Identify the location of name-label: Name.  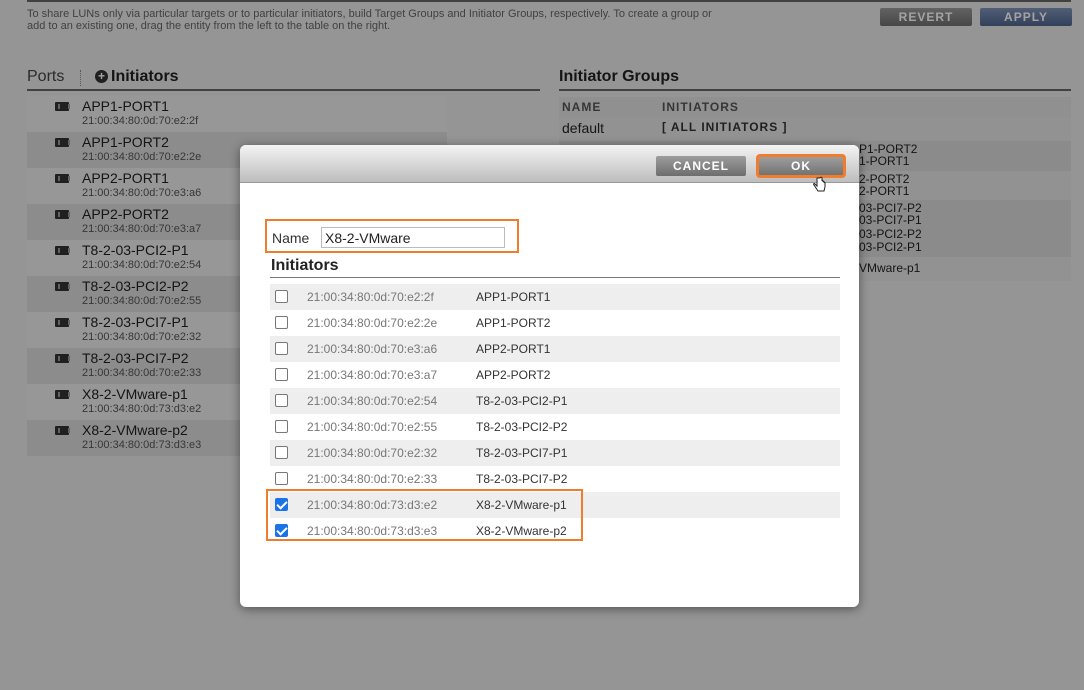
(291, 238).